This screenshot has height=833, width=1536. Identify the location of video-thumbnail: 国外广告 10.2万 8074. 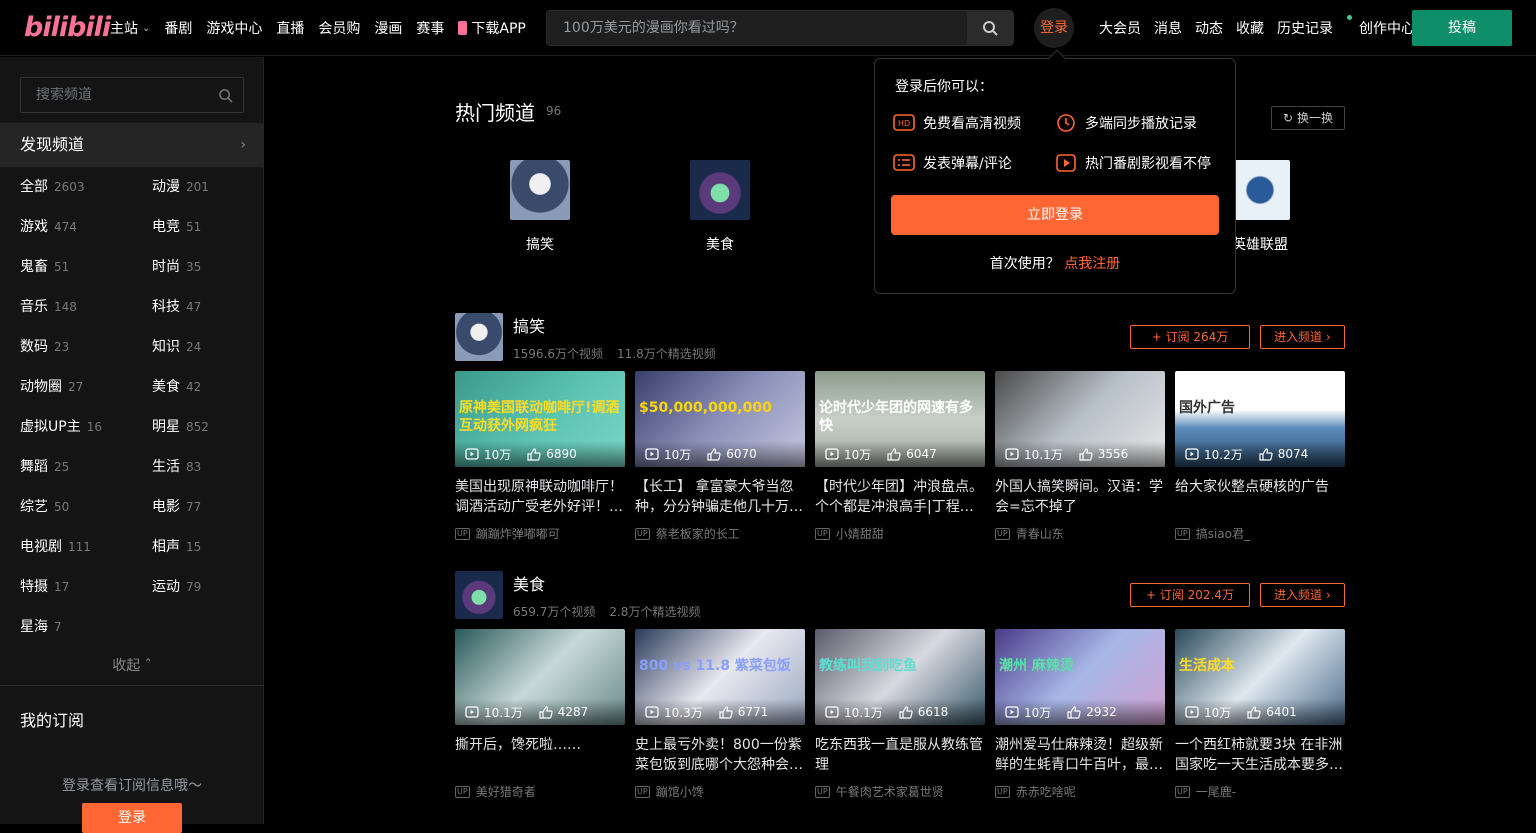
(1260, 419).